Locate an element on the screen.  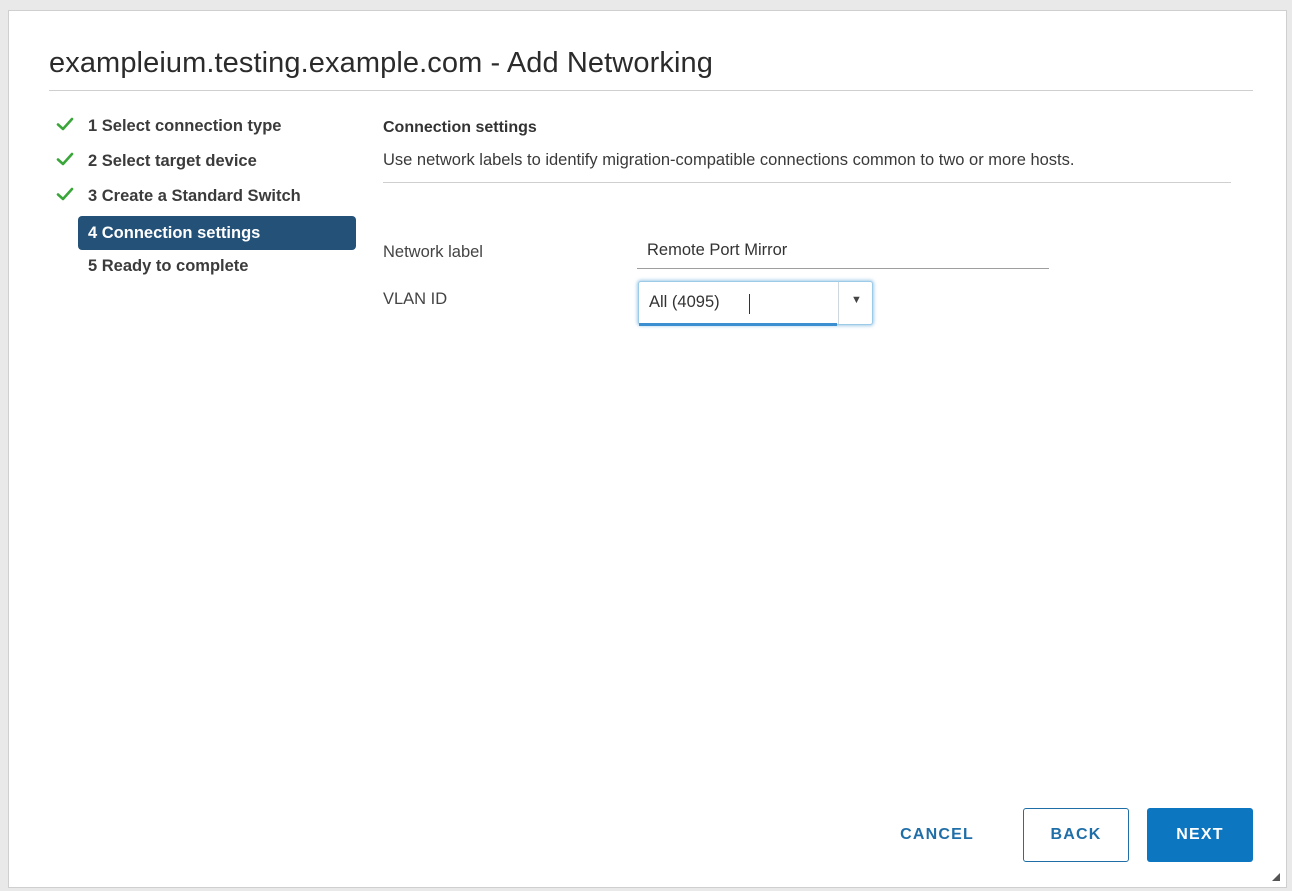
vlan-id-value: All (4095) is located at coordinates (684, 302).